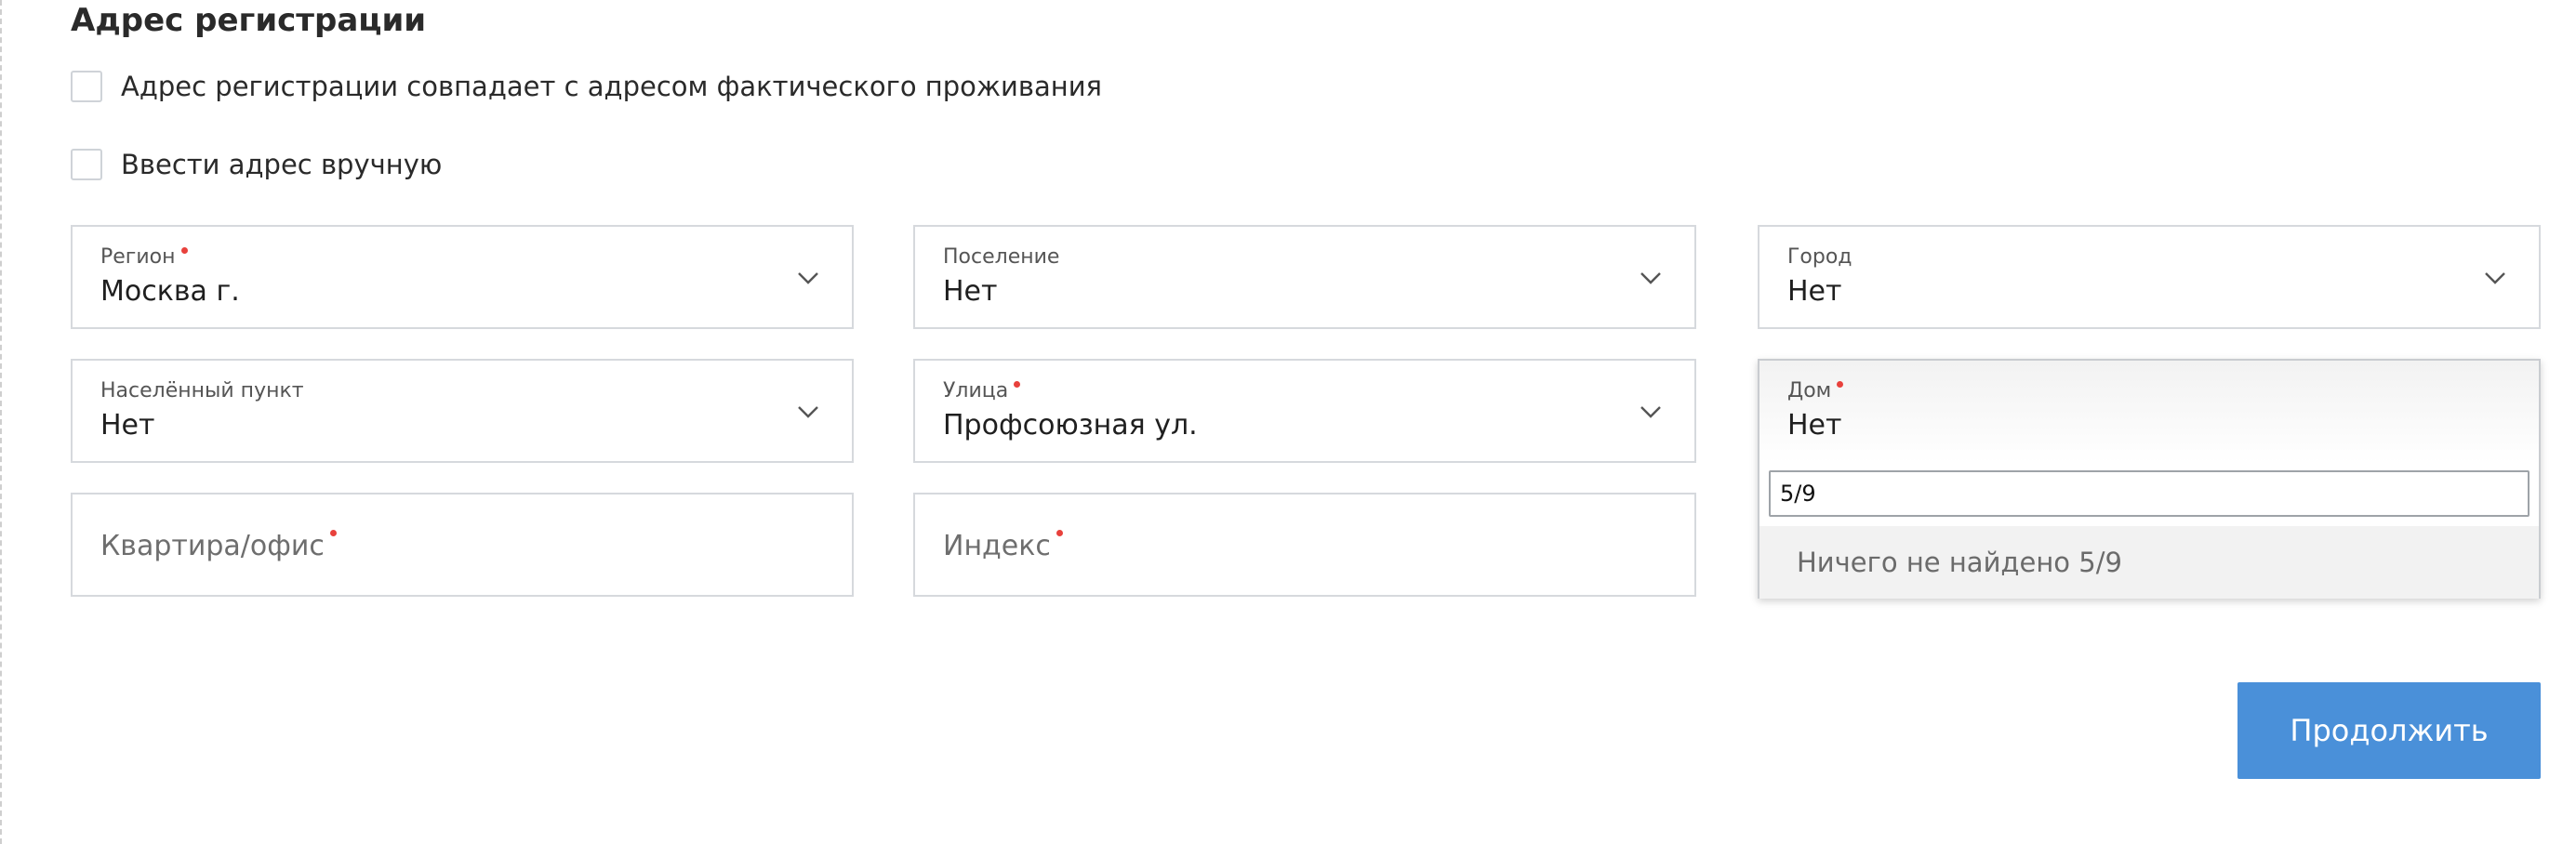 Image resolution: width=2576 pixels, height=844 pixels. Describe the element at coordinates (144, 257) in the screenshot. I see `region-label: Регион` at that location.